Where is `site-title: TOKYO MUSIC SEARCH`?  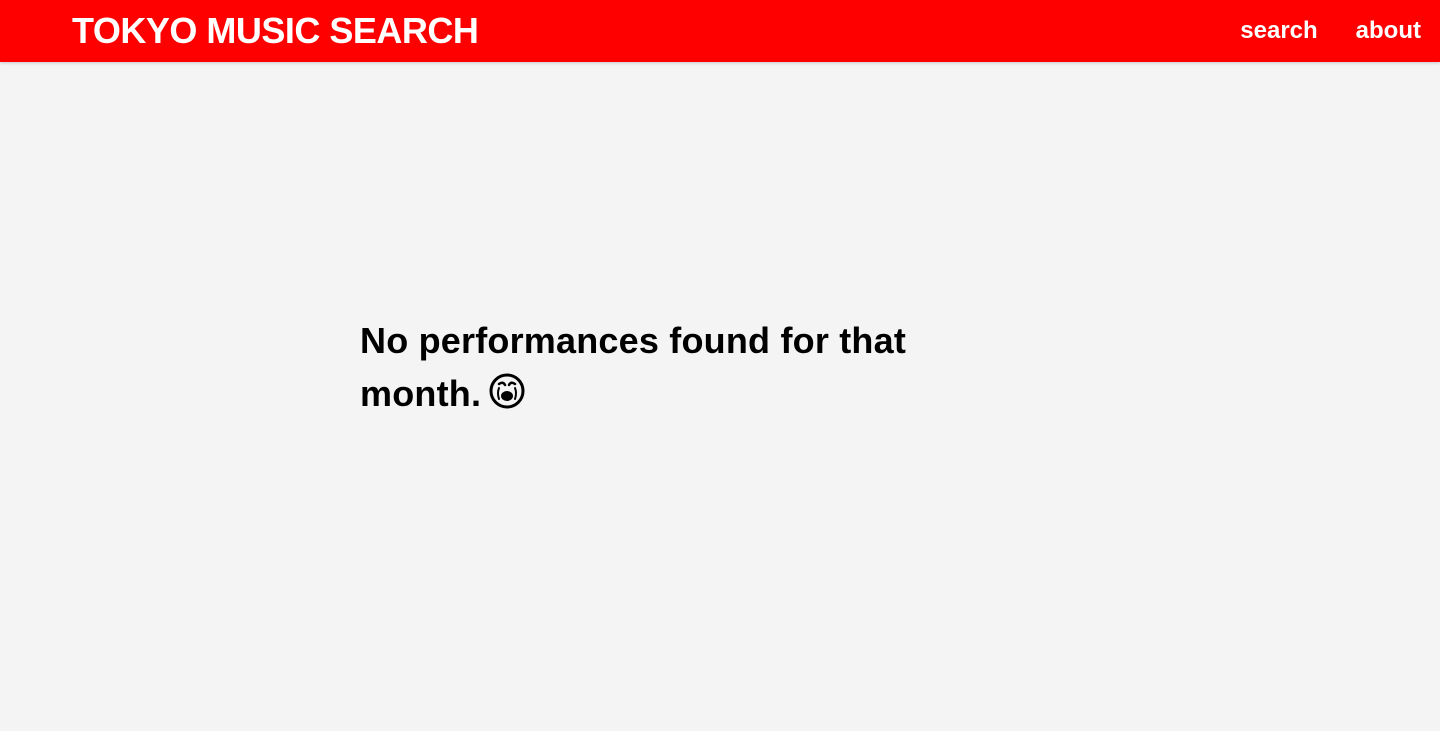
site-title: TOKYO MUSIC SEARCH is located at coordinates (275, 31).